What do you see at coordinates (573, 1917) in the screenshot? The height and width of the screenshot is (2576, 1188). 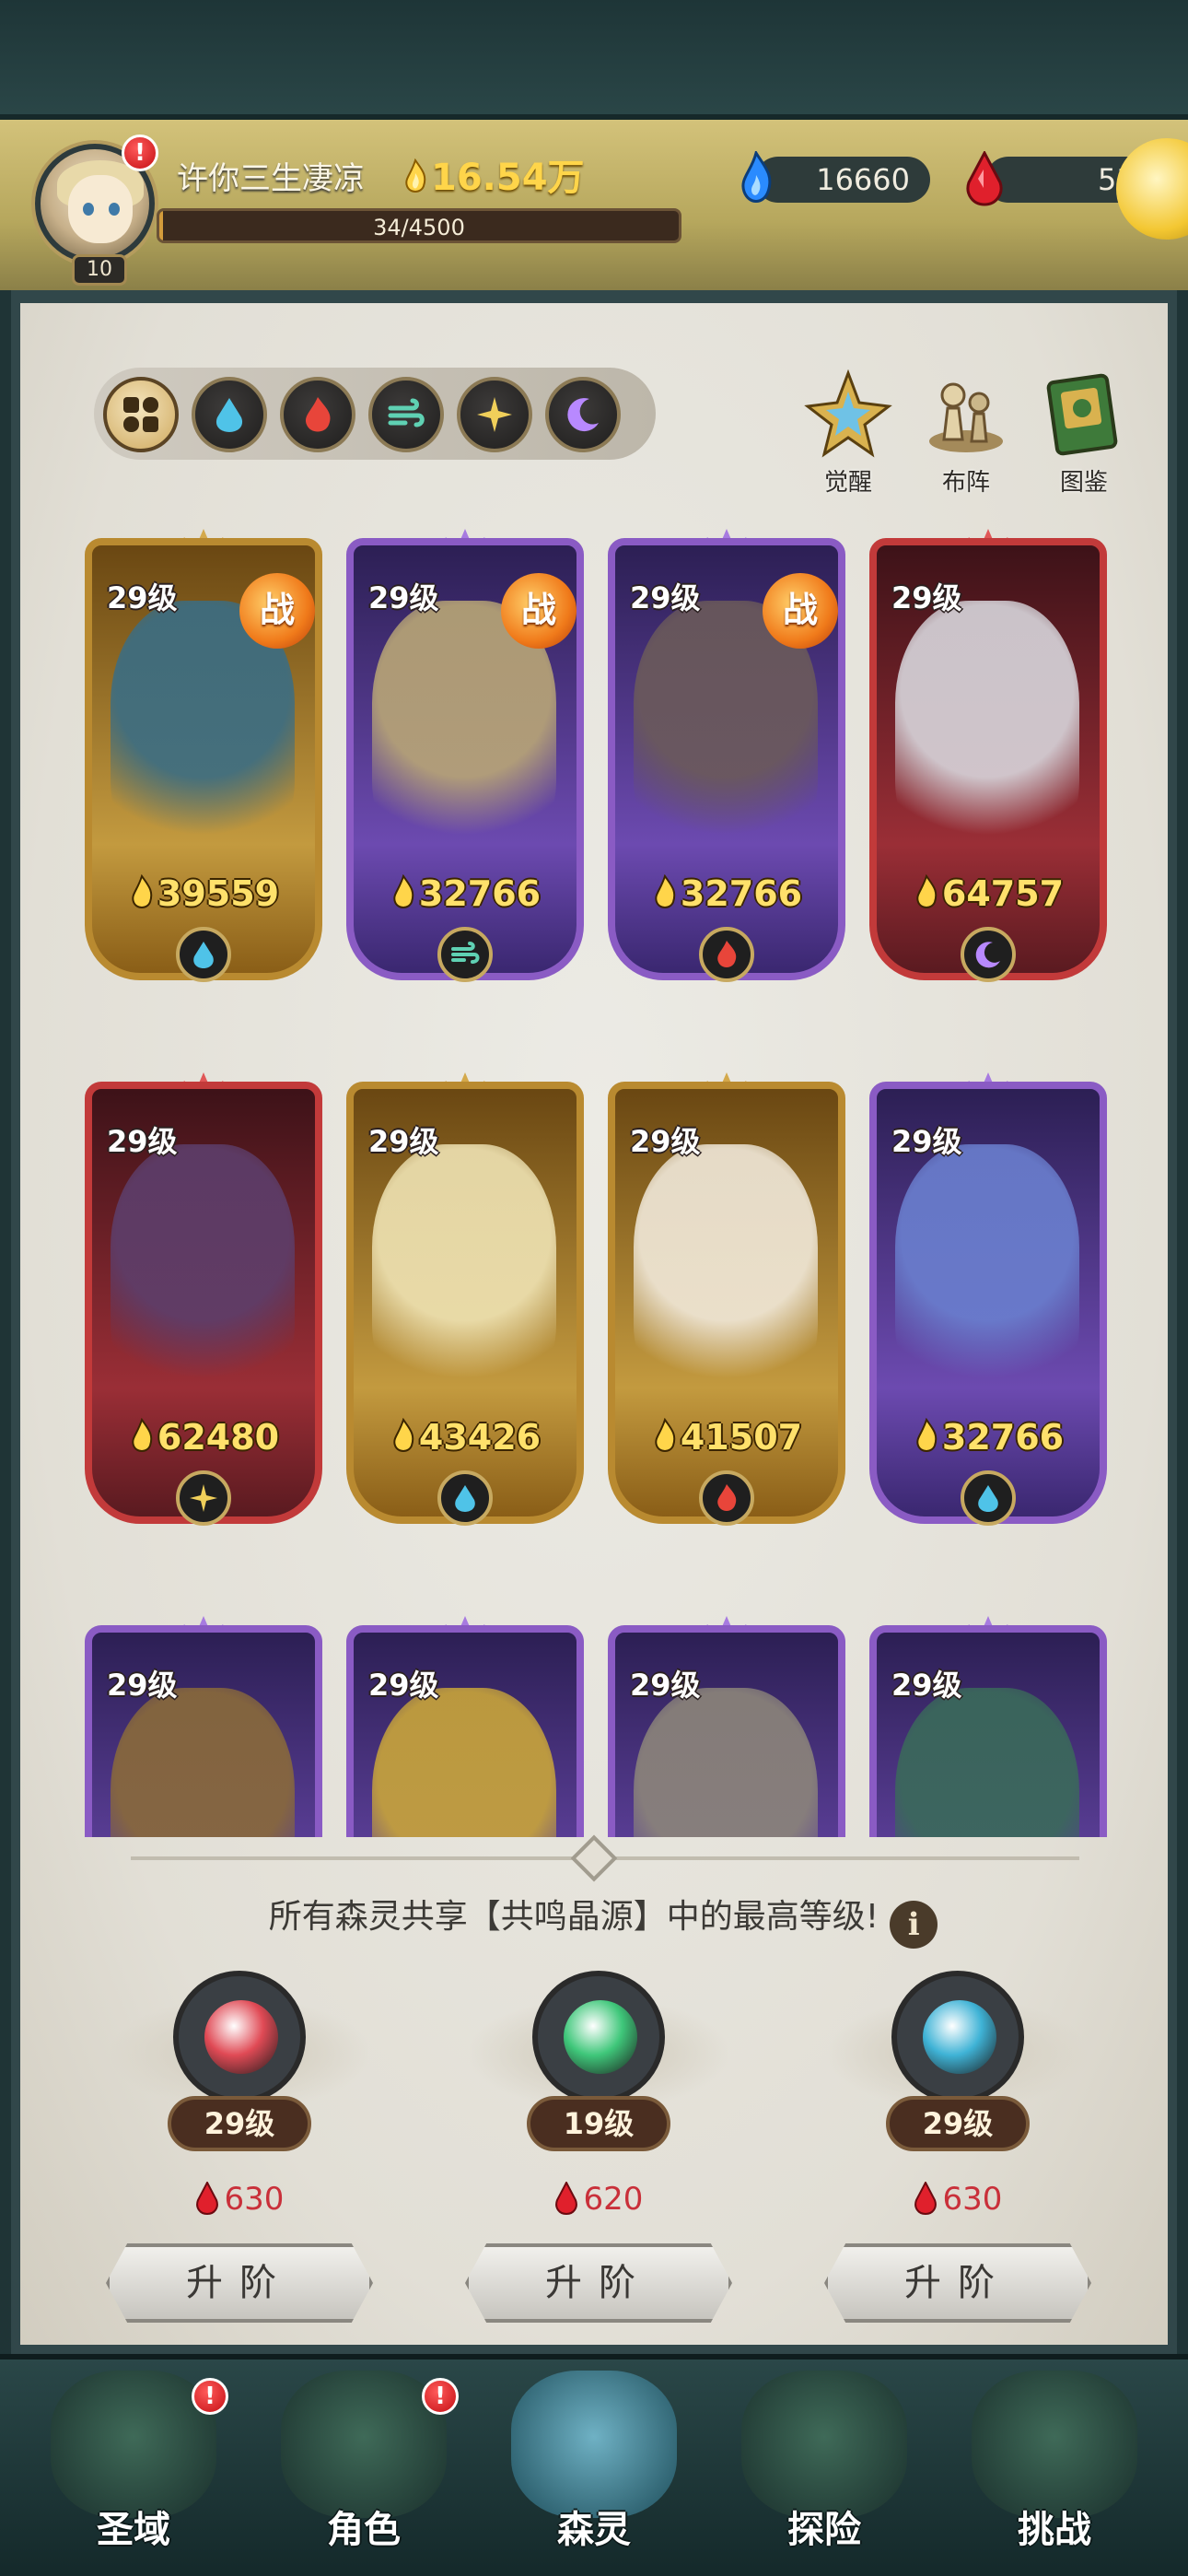 I see `resonance-text: 所有森灵共享【共鸣晶源】中的最高等级!` at bounding box center [573, 1917].